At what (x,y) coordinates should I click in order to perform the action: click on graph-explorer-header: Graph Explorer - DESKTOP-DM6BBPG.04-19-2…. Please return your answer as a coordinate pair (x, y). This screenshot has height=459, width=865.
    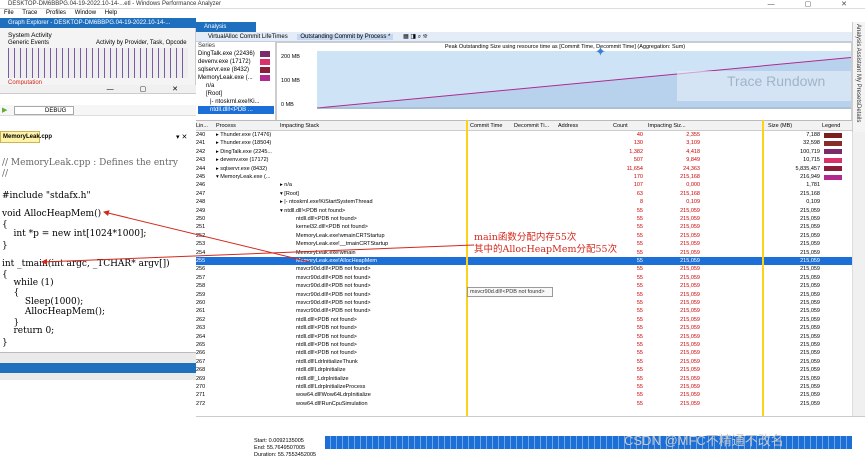
    Looking at the image, I should click on (98, 23).